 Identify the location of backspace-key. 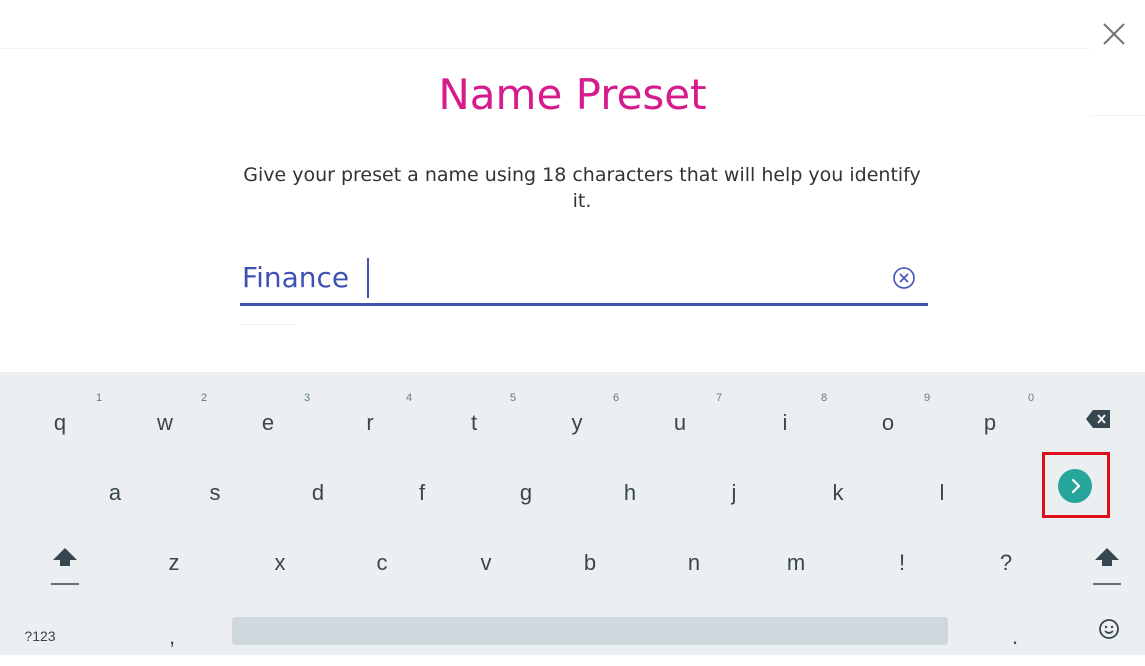
(1095, 417).